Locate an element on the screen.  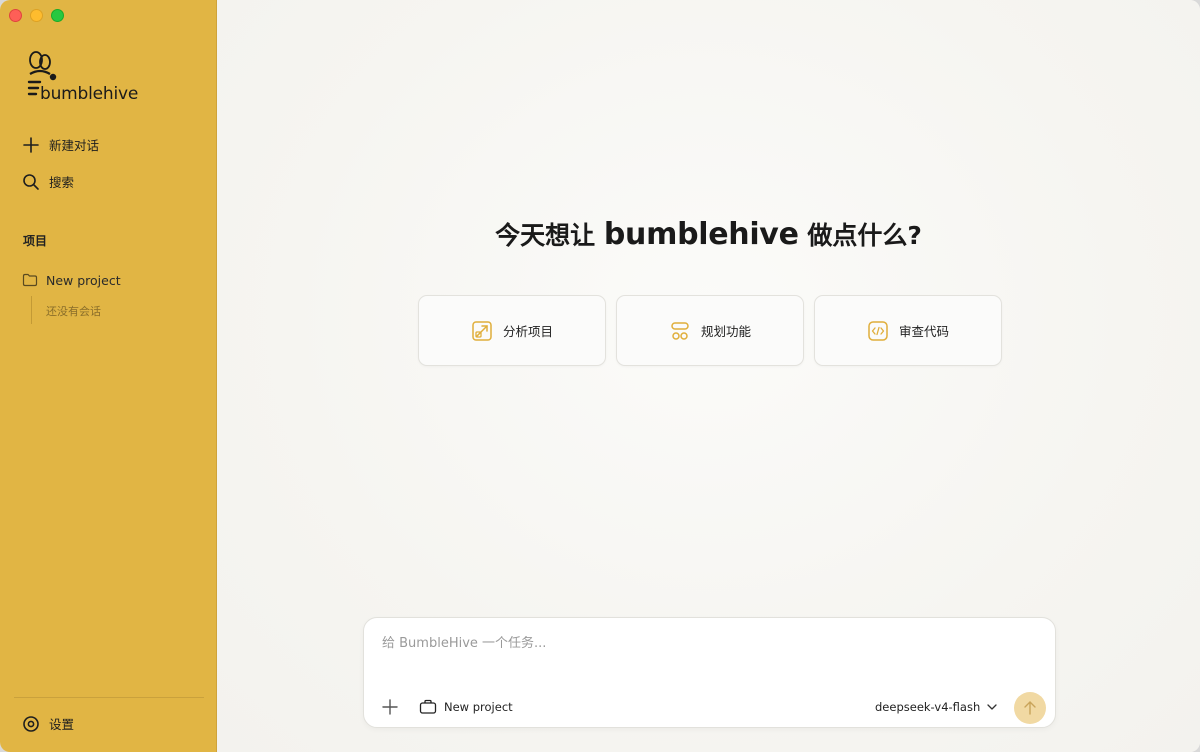
sidebar-divider is located at coordinates (109, 697).